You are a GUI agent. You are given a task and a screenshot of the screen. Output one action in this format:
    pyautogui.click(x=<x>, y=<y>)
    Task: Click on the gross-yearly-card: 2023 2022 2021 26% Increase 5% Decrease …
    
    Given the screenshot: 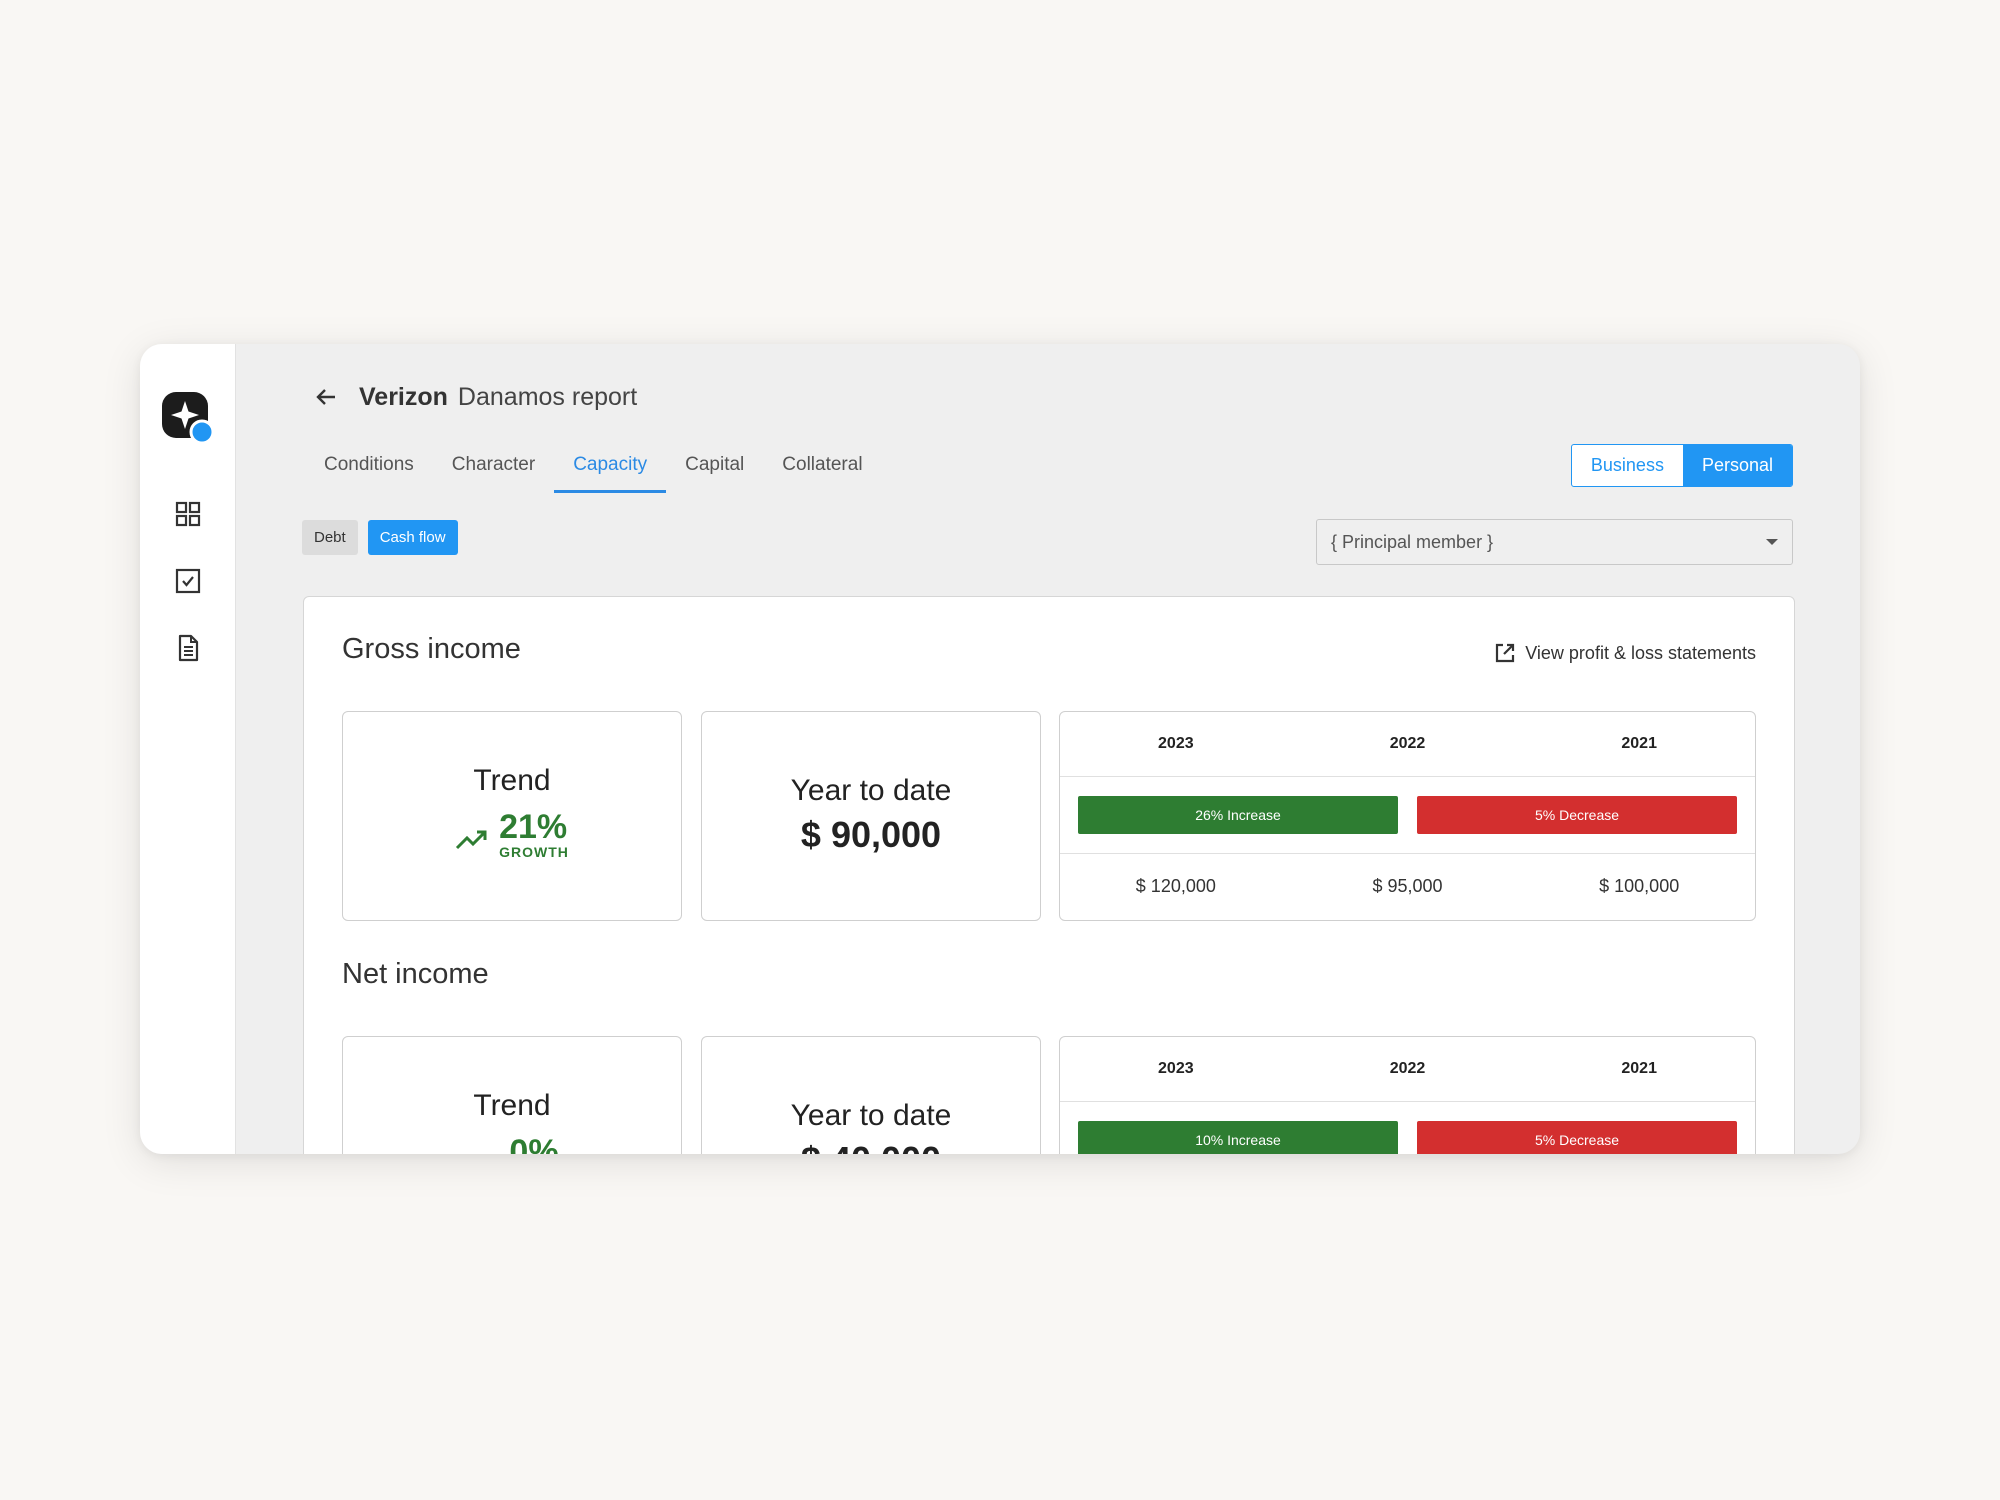 What is the action you would take?
    pyautogui.click(x=1407, y=816)
    